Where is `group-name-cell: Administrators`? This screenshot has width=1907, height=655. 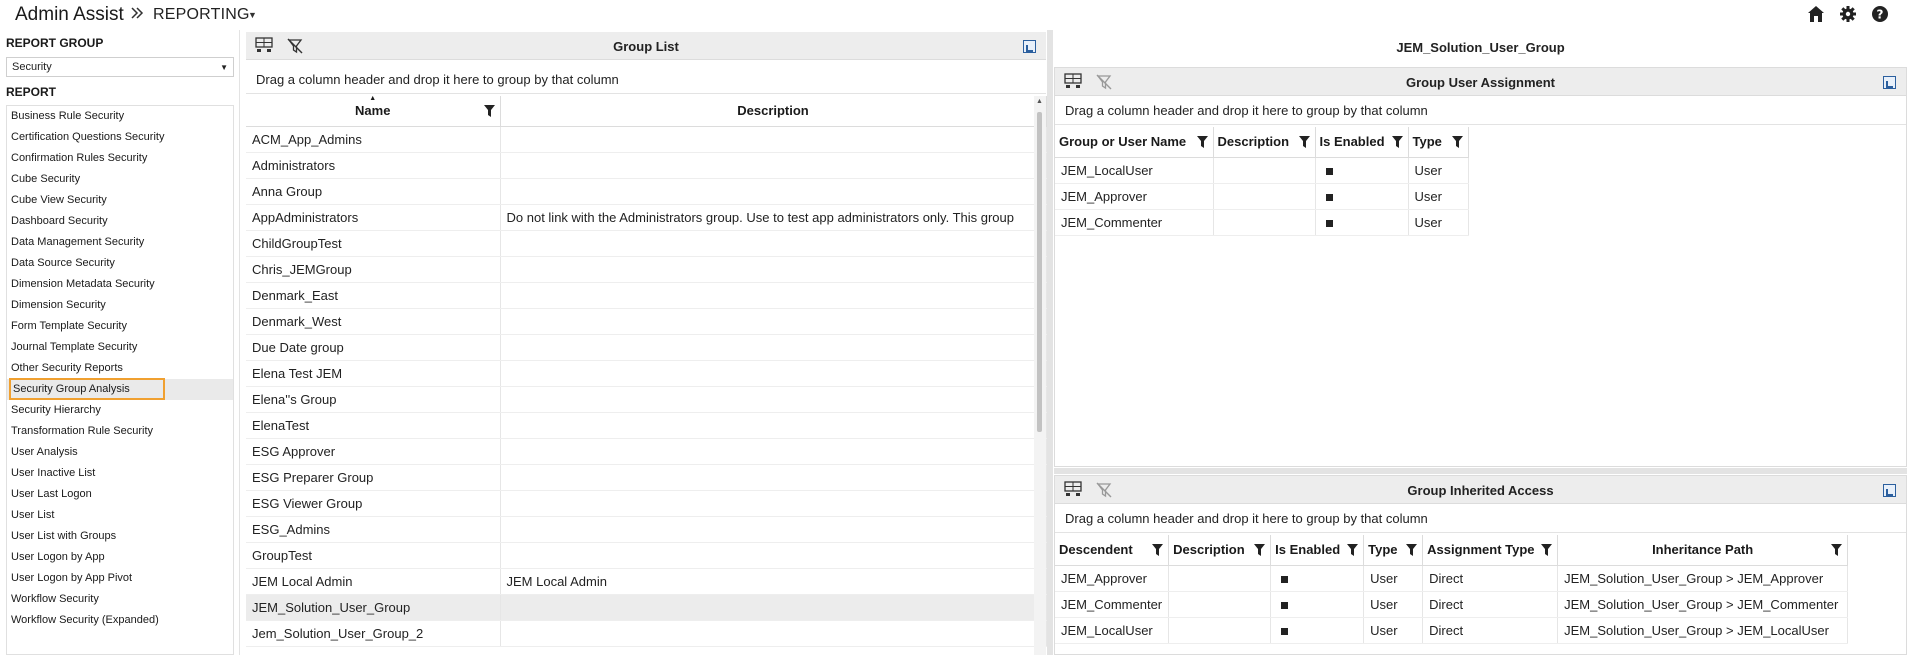
group-name-cell: Administrators is located at coordinates (373, 165).